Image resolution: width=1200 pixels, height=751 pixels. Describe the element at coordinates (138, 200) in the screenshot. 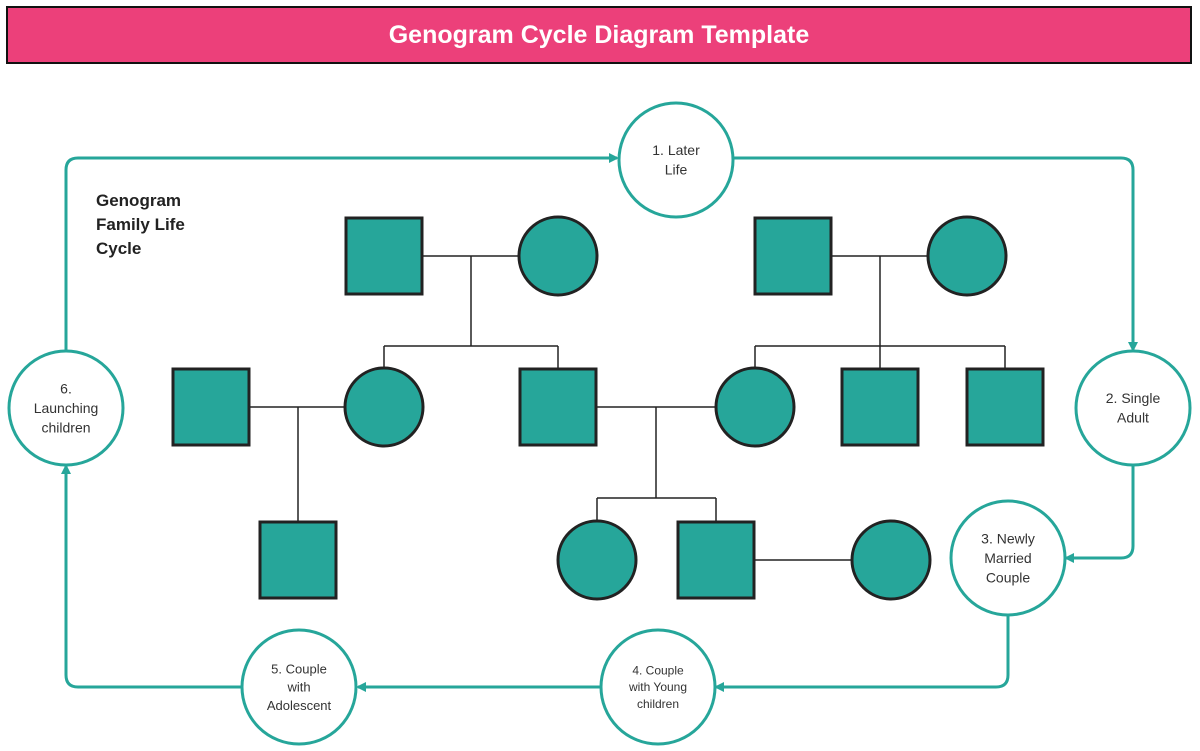

I see `side-label-line-1: Genogram` at that location.